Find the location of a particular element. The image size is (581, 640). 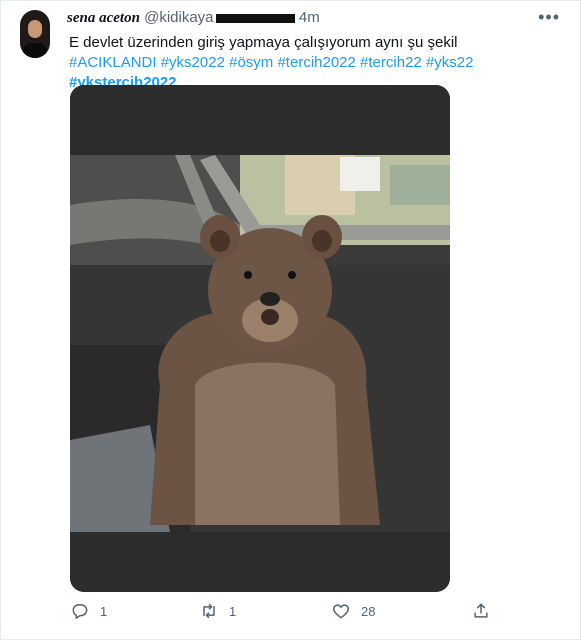

retweet-button: 1 is located at coordinates (217, 611).